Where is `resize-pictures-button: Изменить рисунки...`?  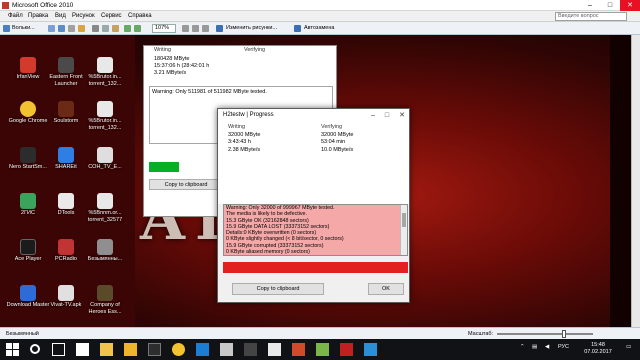
resize-pictures-button: Изменить рисунки... is located at coordinates (251, 28).